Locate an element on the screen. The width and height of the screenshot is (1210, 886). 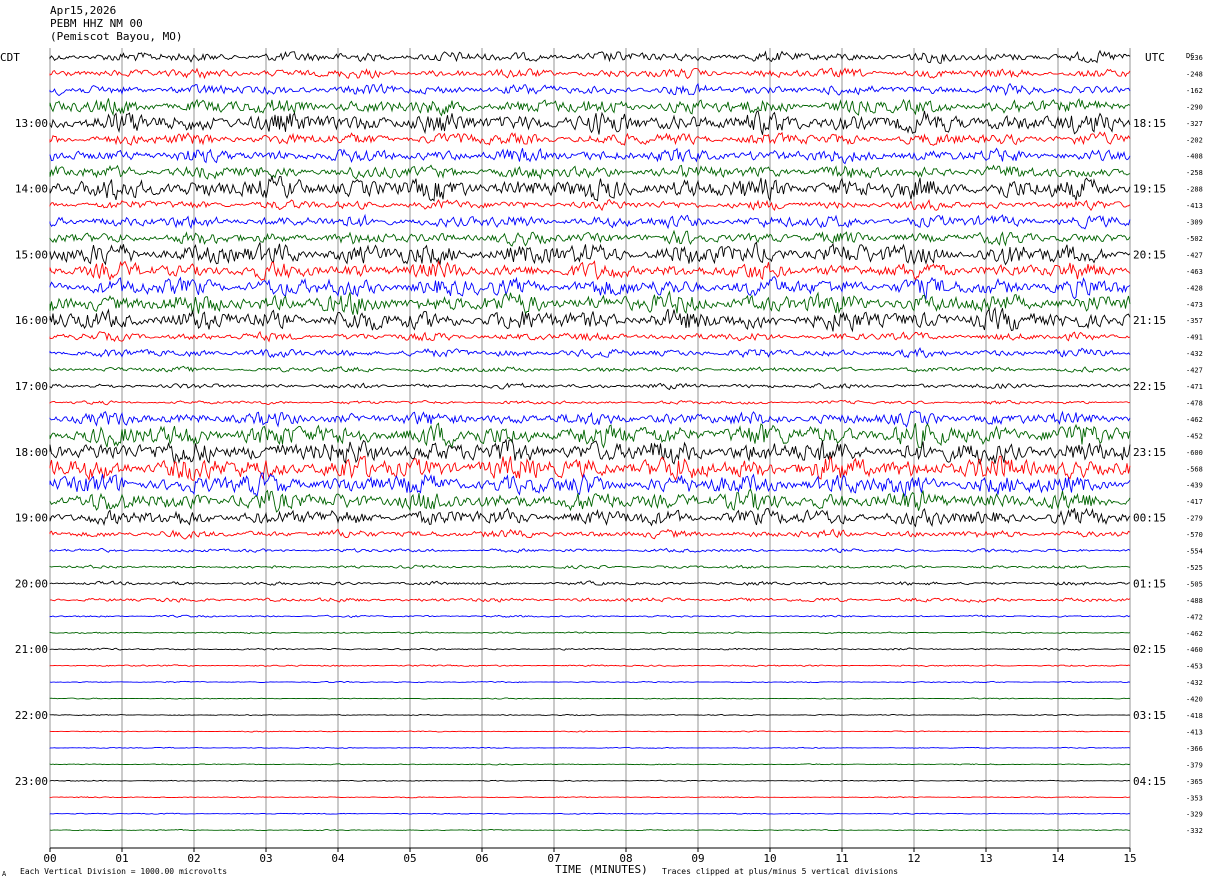
dc-offset-label: -236 is located at coordinates (1194, 58).